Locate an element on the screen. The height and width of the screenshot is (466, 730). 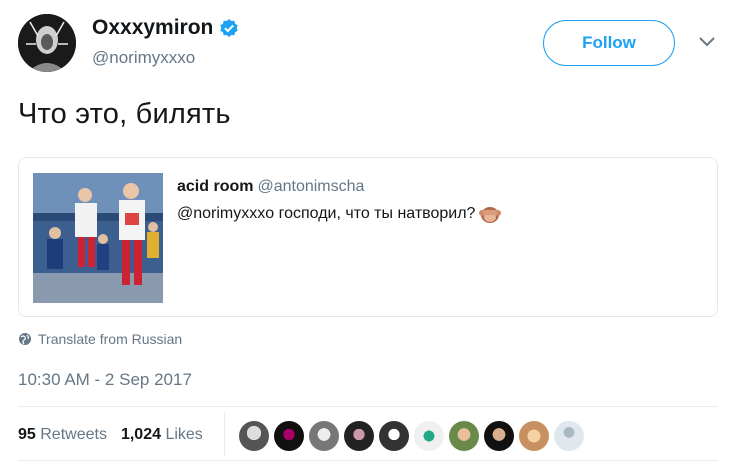
verified-badge-icon is located at coordinates (229, 28).